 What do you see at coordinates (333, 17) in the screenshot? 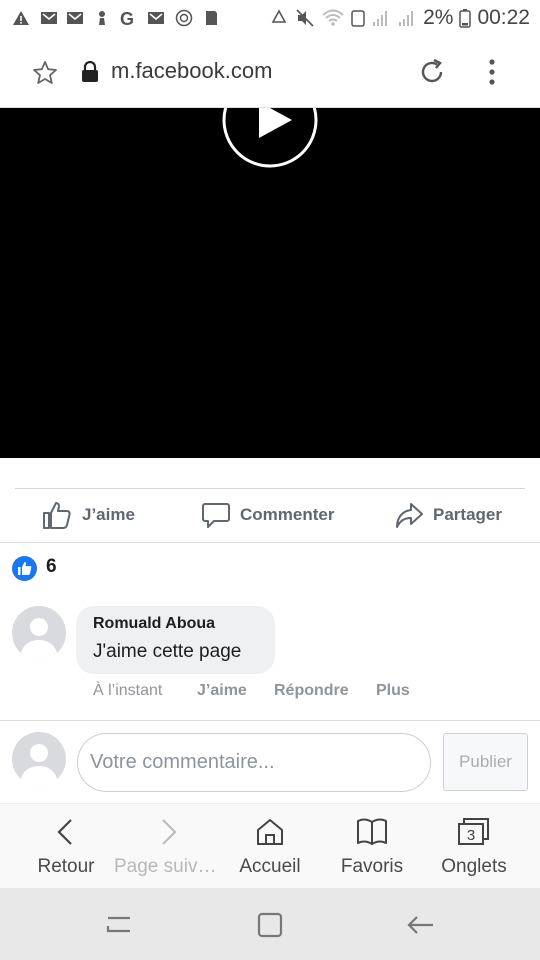
I see `wifi-icon` at bounding box center [333, 17].